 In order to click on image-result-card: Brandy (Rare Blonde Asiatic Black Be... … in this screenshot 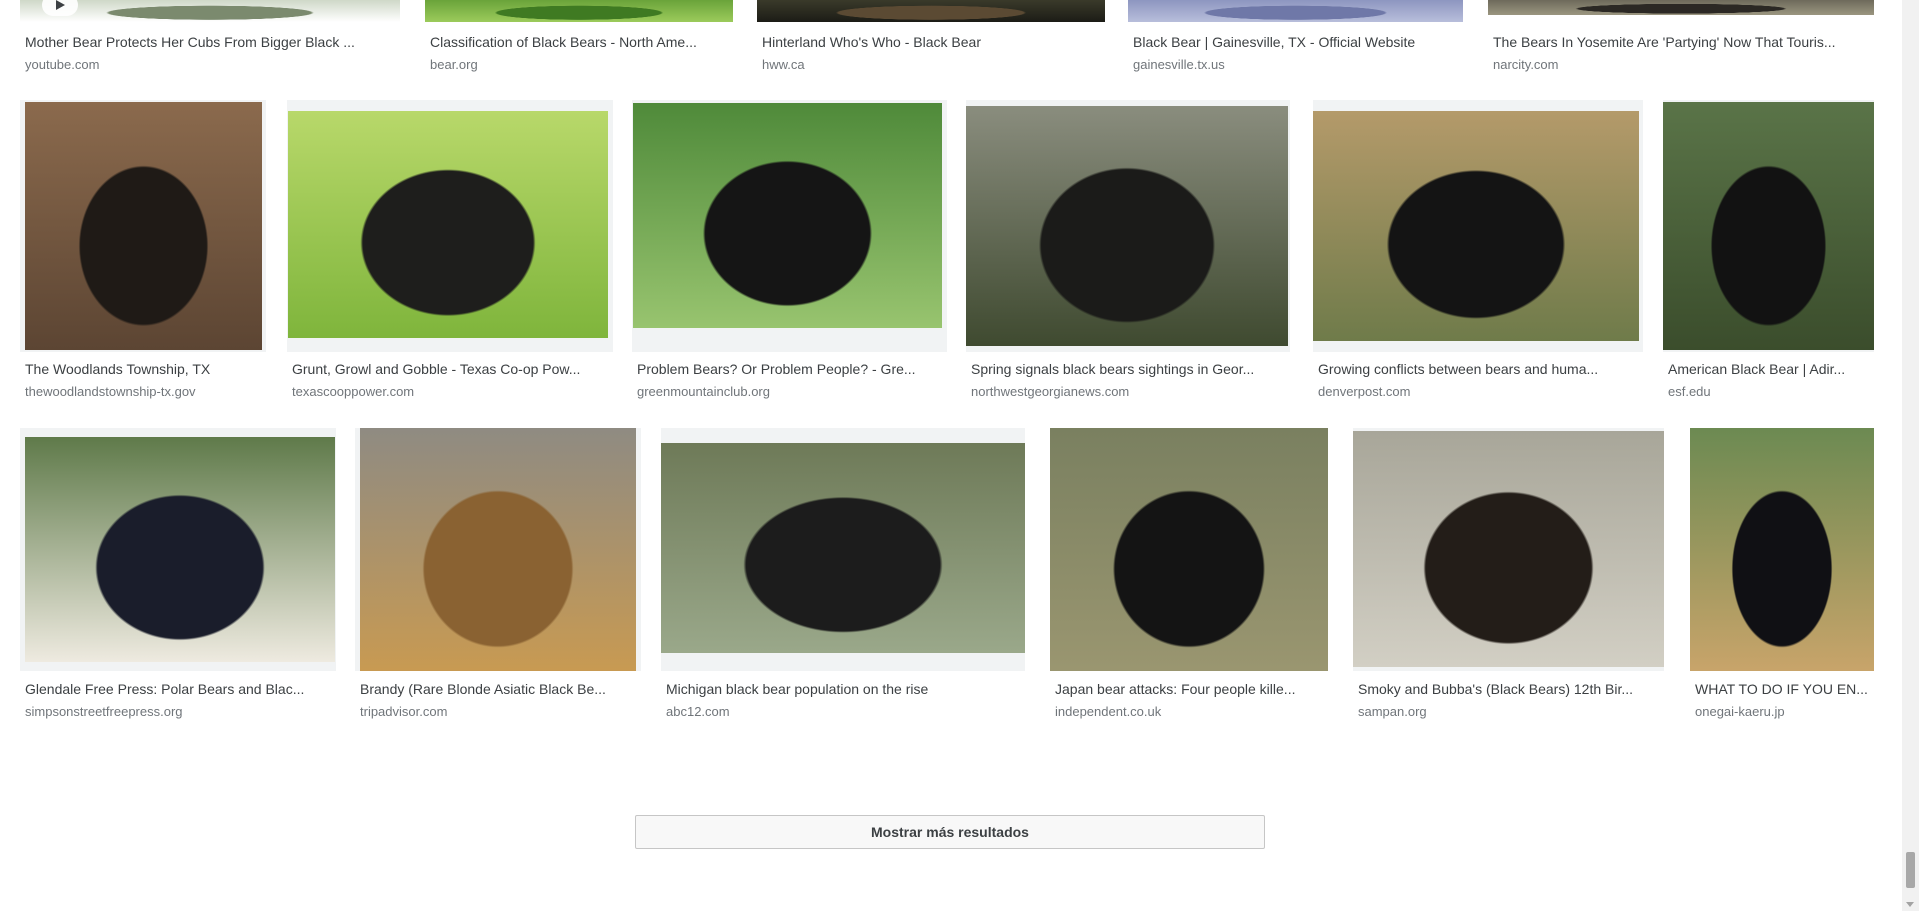, I will do `click(498, 578)`.